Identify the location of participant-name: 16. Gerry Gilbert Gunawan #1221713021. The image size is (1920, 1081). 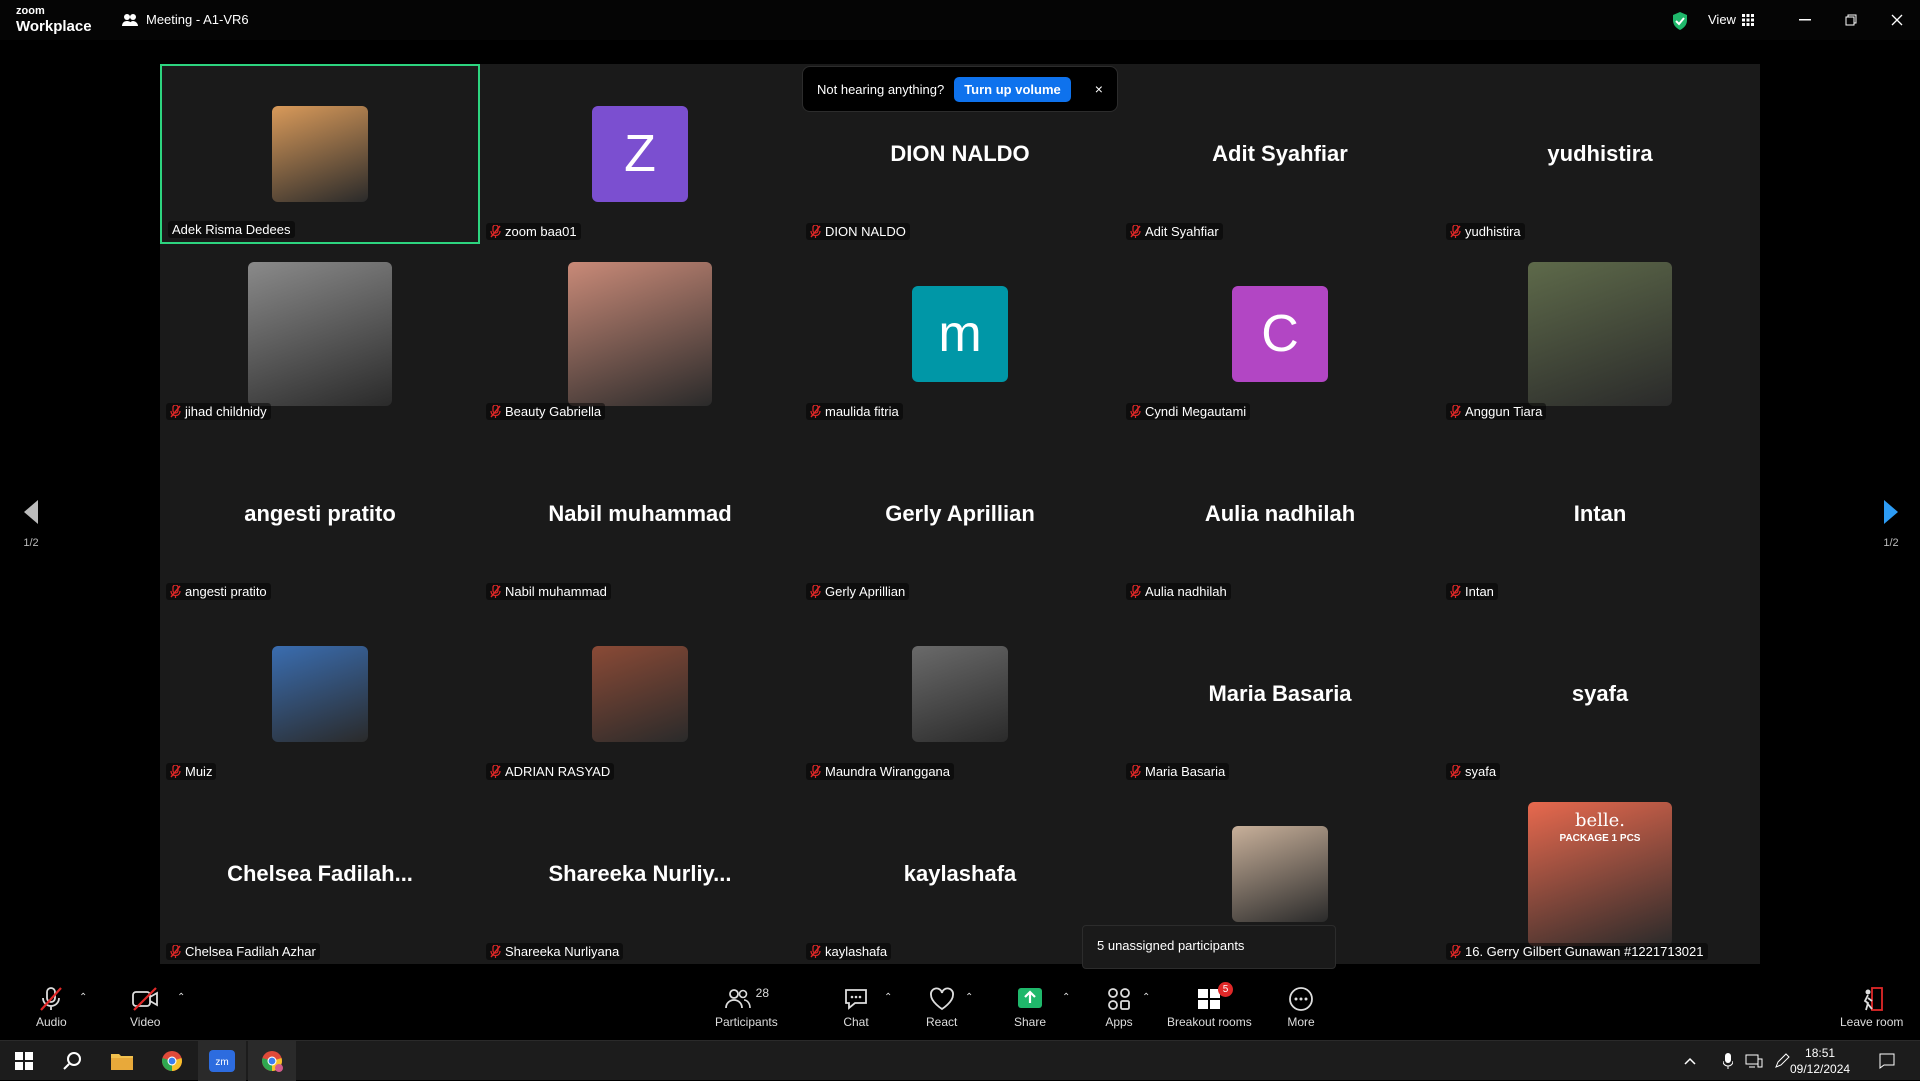
(1584, 951).